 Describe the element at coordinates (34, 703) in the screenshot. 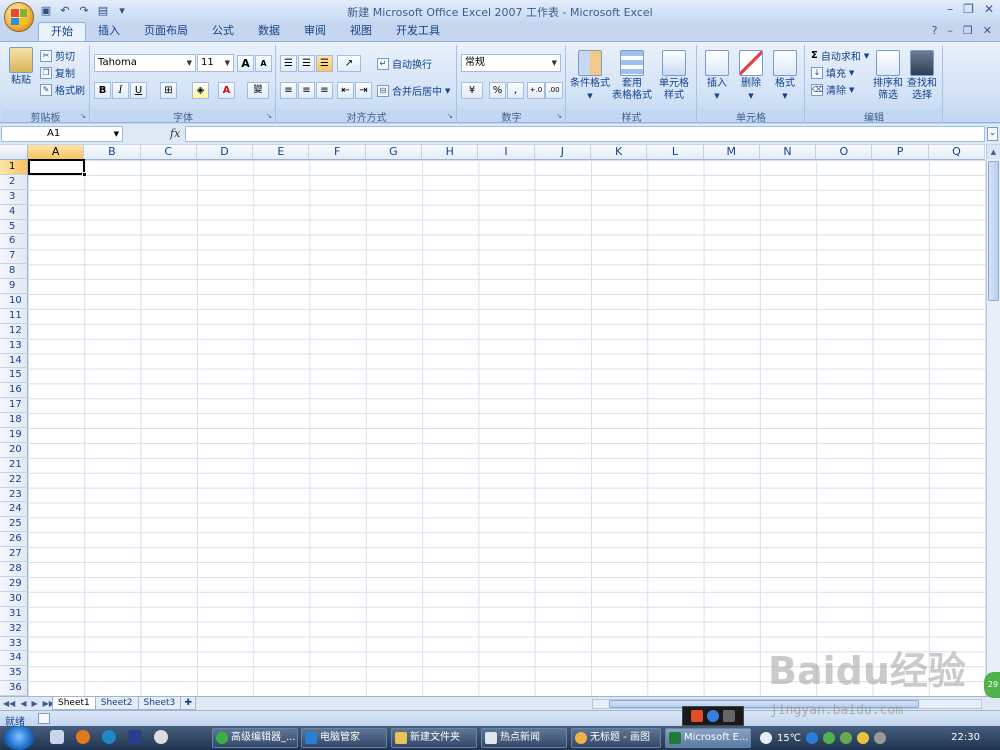

I see `next-sheet-icon: ▶` at that location.